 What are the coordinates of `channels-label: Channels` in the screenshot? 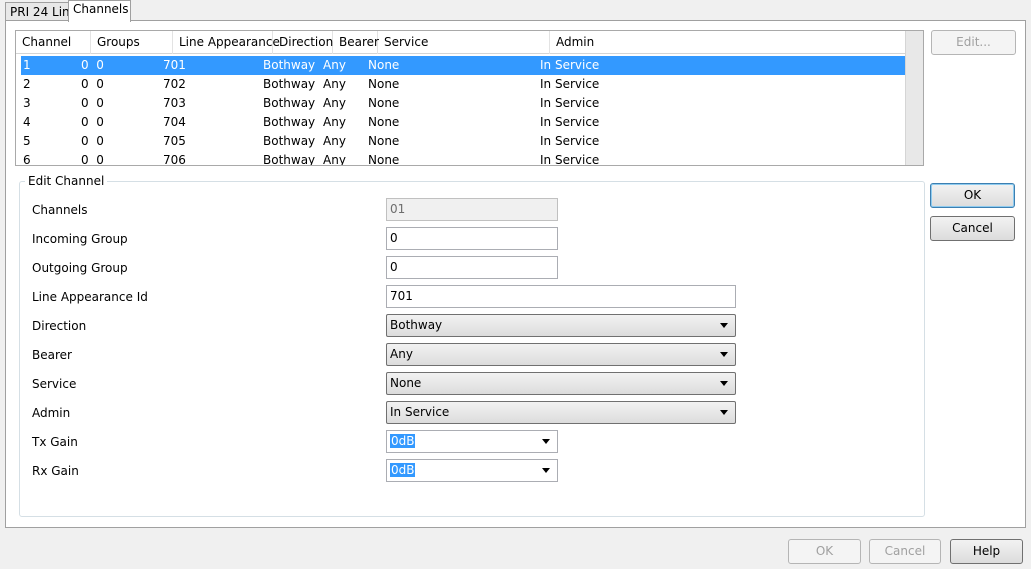 It's located at (60, 210).